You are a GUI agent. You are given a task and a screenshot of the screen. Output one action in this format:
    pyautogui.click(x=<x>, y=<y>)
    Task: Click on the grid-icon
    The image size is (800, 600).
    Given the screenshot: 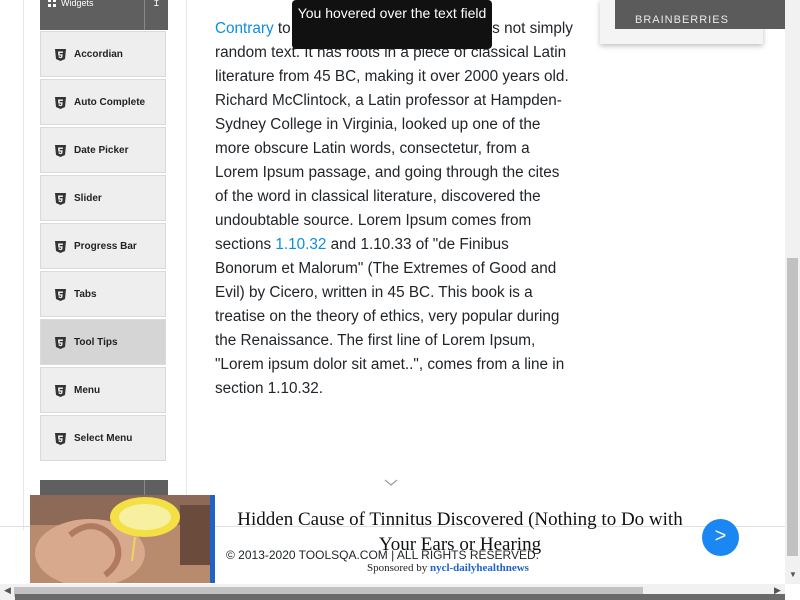 What is the action you would take?
    pyautogui.click(x=52, y=3)
    